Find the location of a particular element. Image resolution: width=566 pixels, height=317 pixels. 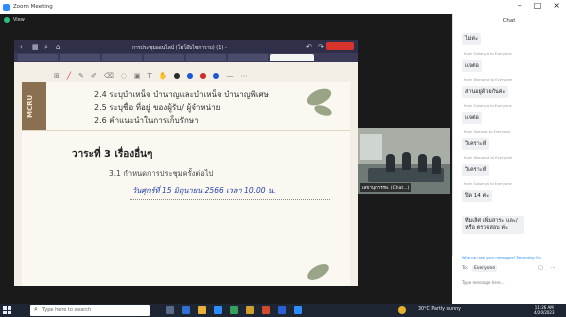

pen-icon: ╱ is located at coordinates (69, 76).